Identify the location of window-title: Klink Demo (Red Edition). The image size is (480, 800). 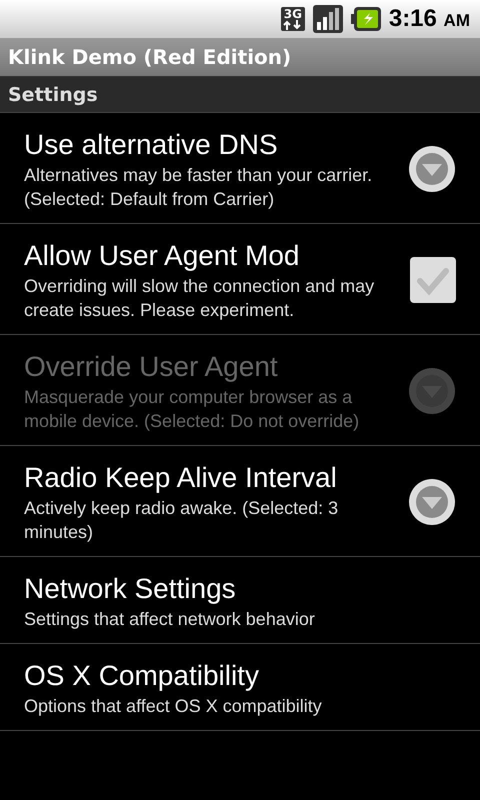
(150, 57).